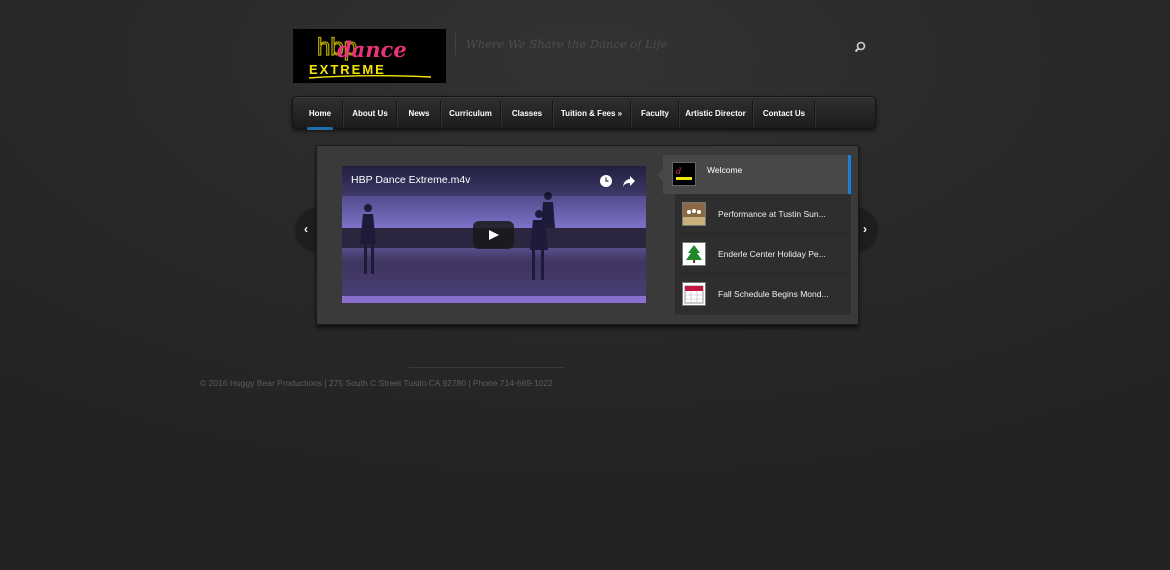 This screenshot has width=1170, height=570. What do you see at coordinates (567, 44) in the screenshot?
I see `site-tagline: Where We Share the Dance of Life` at bounding box center [567, 44].